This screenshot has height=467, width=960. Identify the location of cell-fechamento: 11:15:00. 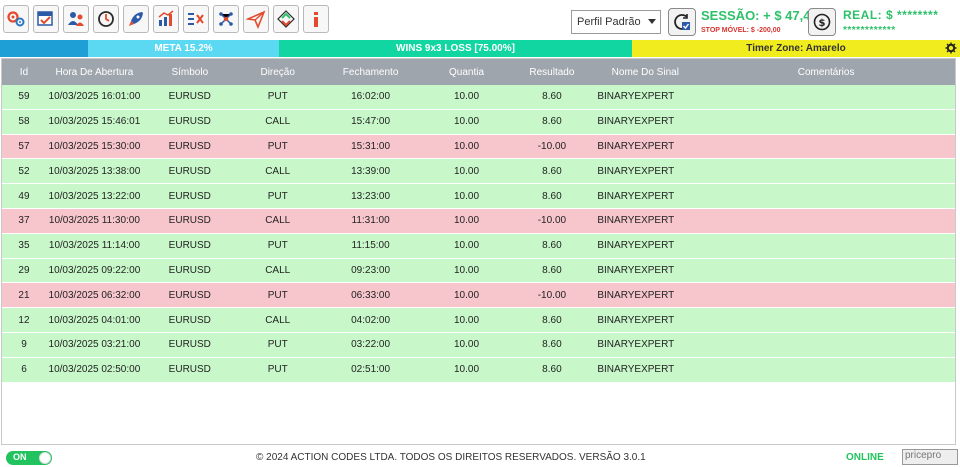
(370, 246).